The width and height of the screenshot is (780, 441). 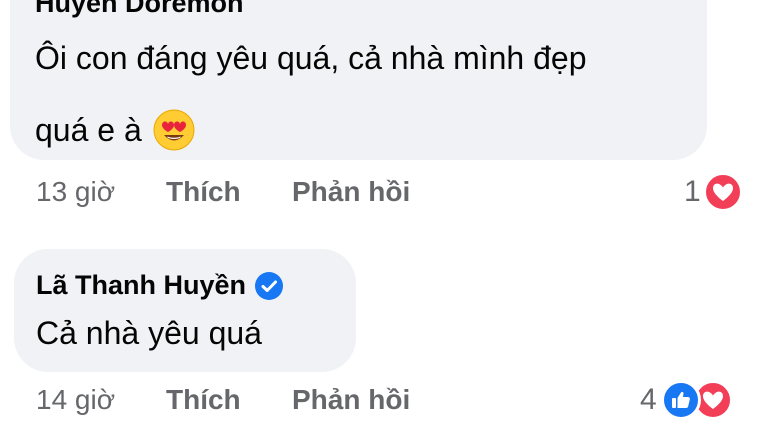 I want to click on reaction-summary: 4, so click(x=686, y=400).